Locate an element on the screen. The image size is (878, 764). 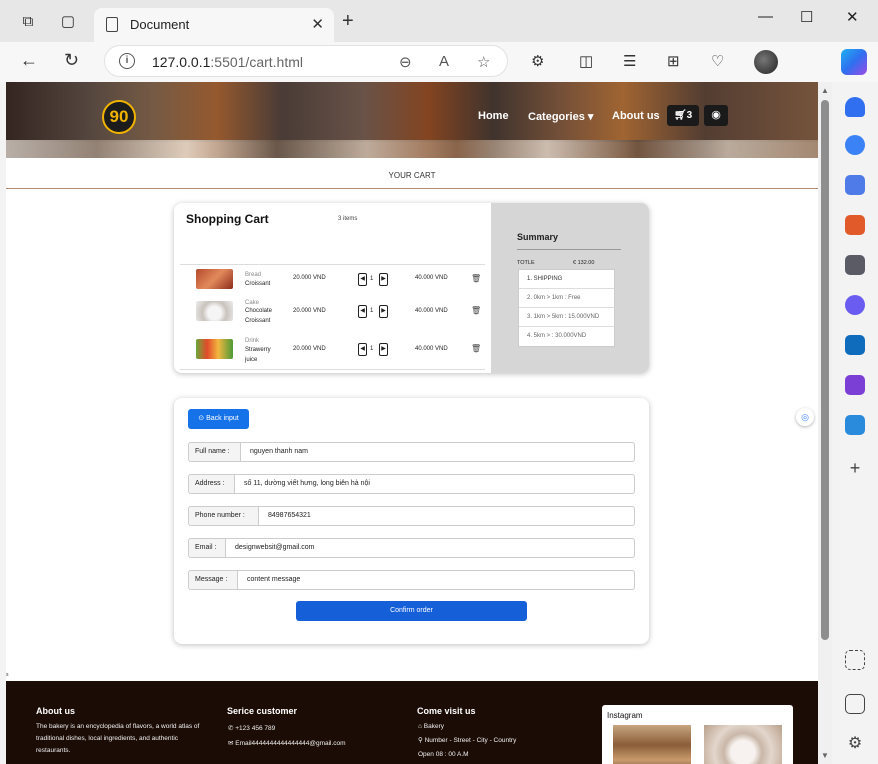
games-icon is located at coordinates (855, 265).